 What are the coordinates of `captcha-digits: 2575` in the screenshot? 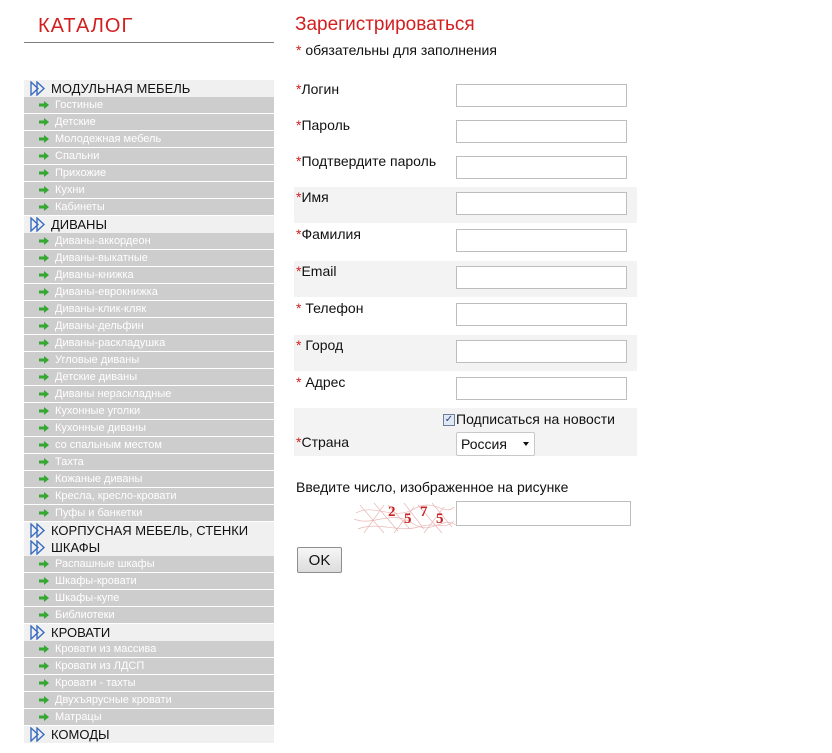 It's located at (416, 515).